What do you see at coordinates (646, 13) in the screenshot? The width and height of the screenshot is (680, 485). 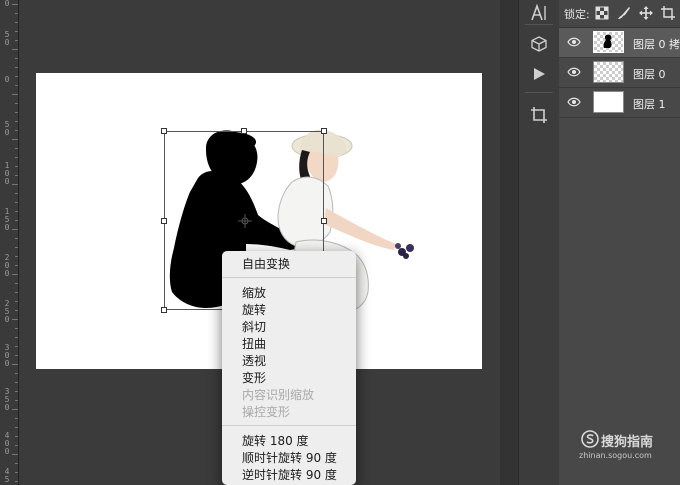 I see `lock-position-icon` at bounding box center [646, 13].